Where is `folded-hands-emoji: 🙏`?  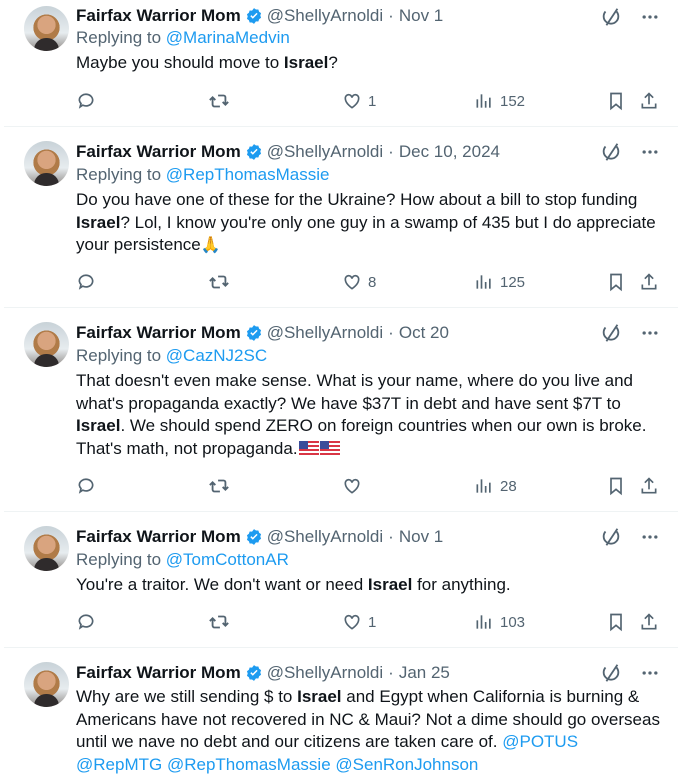 folded-hands-emoji: 🙏 is located at coordinates (210, 245).